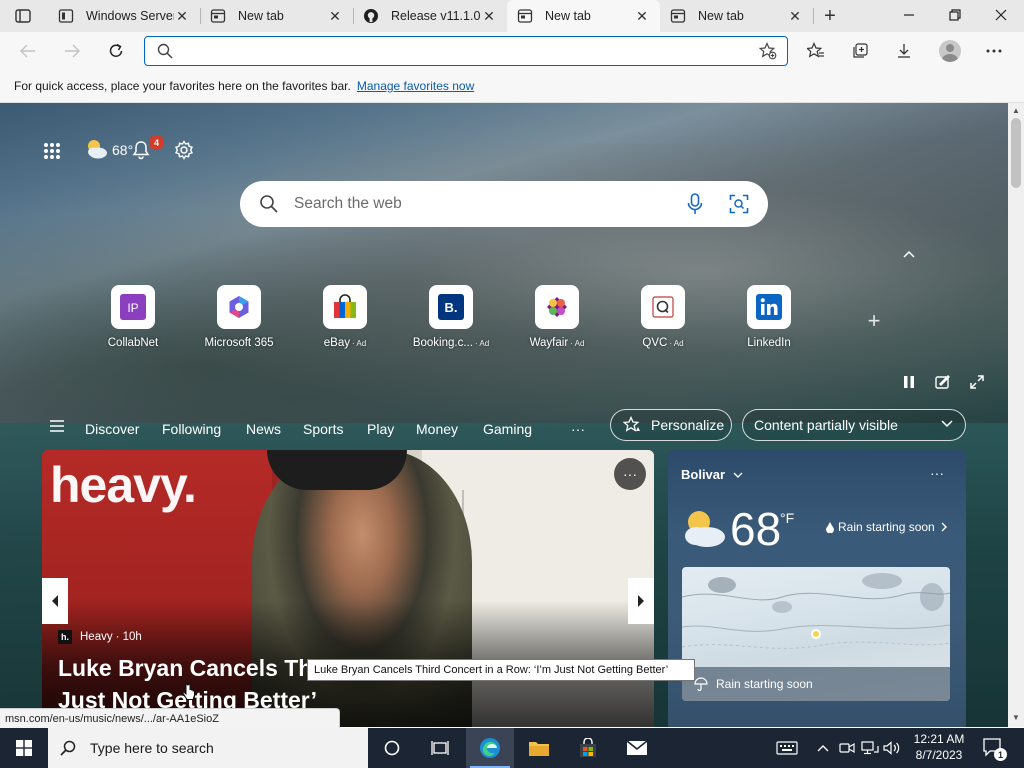 This screenshot has height=768, width=1024. Describe the element at coordinates (116, 51) in the screenshot. I see `refresh-button` at that location.